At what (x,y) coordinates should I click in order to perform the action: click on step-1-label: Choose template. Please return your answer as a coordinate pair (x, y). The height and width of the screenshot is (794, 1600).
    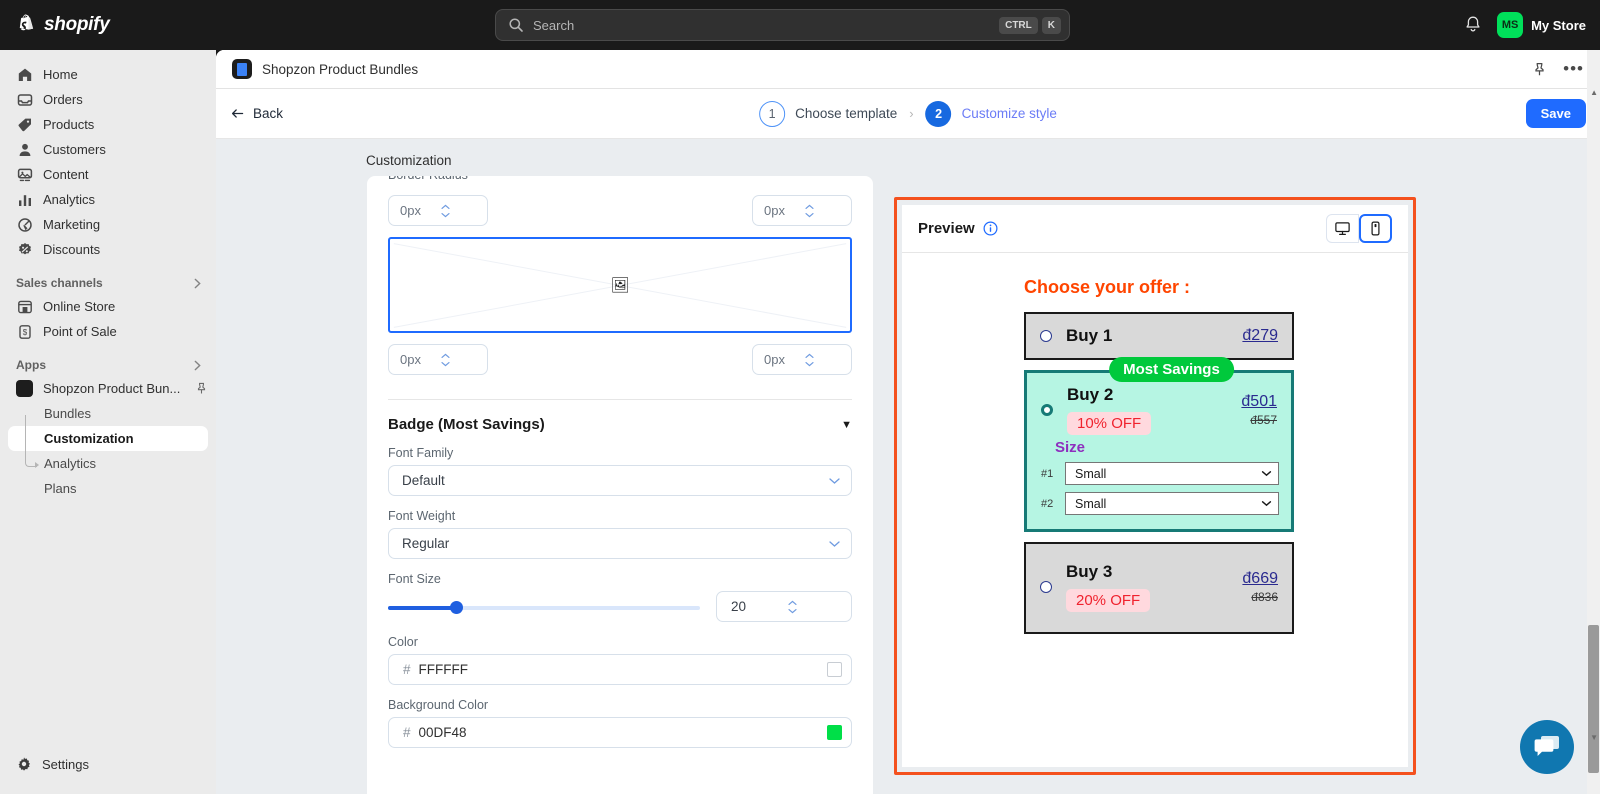
    Looking at the image, I should click on (846, 113).